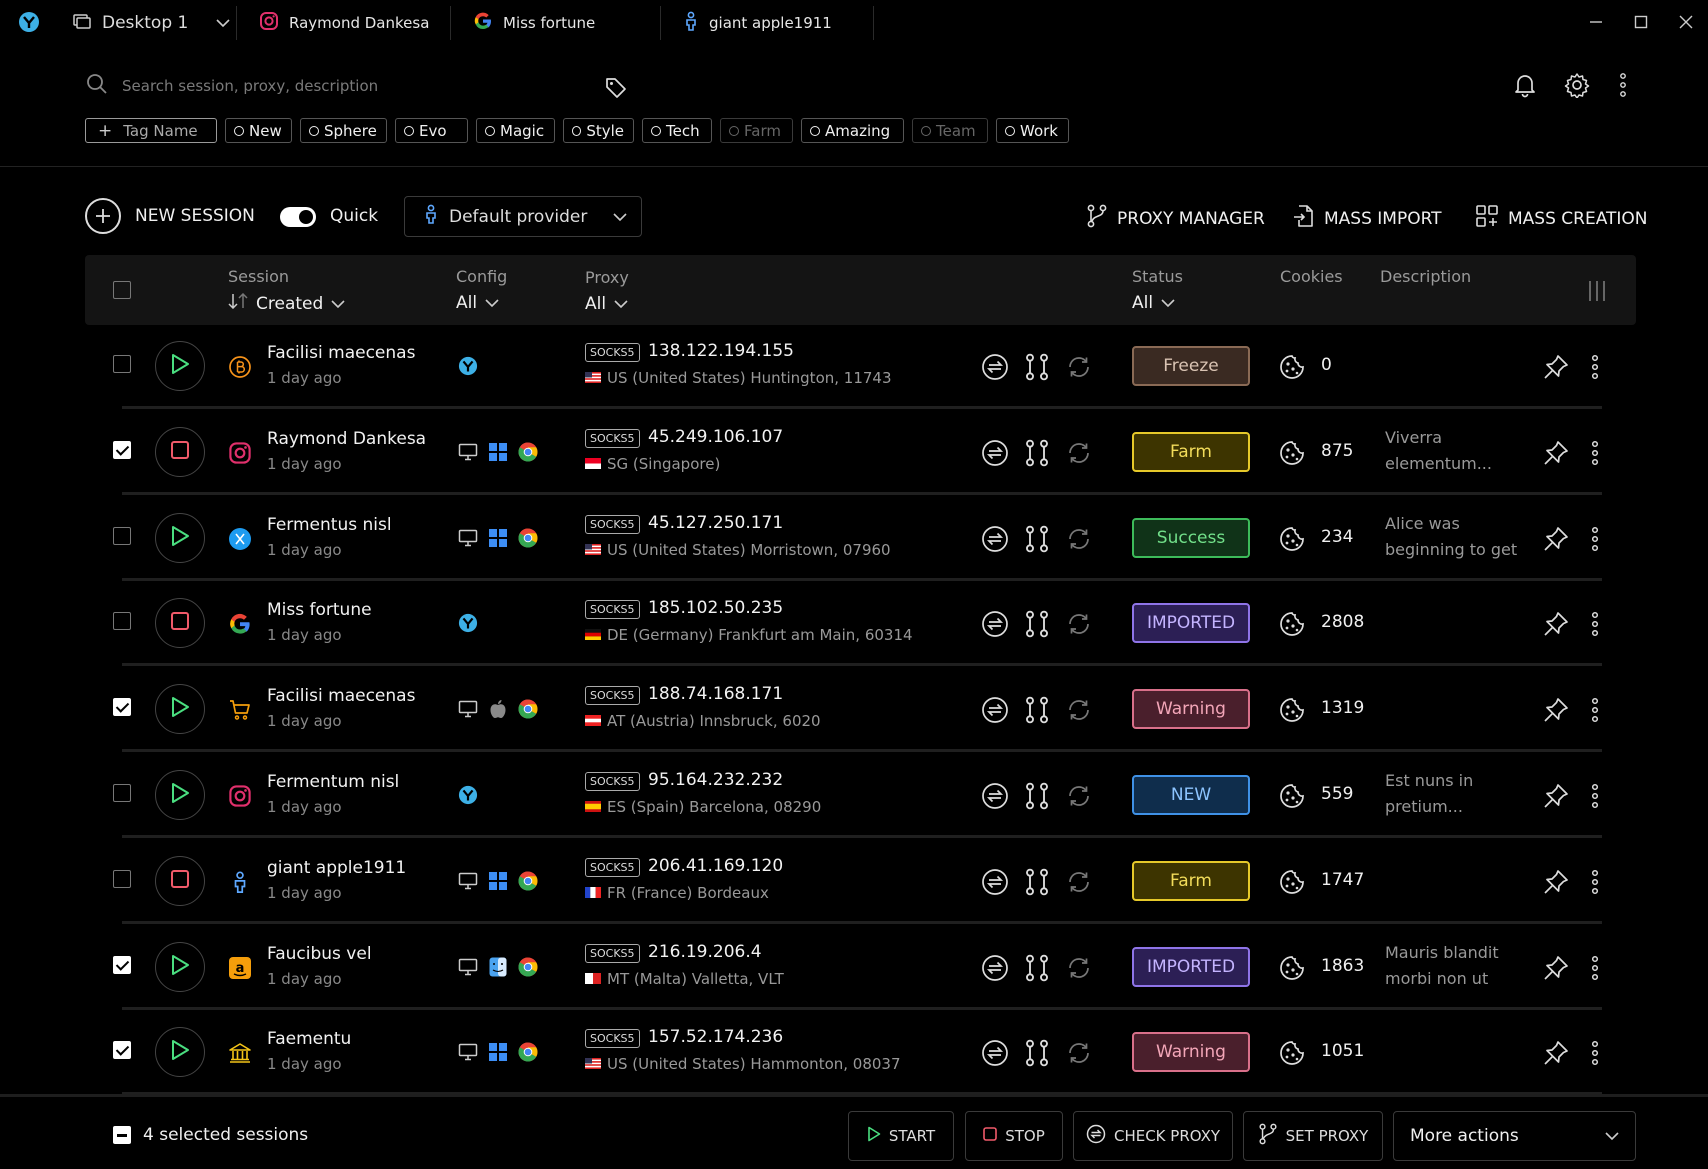 This screenshot has height=1169, width=1708. Describe the element at coordinates (258, 130) in the screenshot. I see `tag-chip: New` at that location.